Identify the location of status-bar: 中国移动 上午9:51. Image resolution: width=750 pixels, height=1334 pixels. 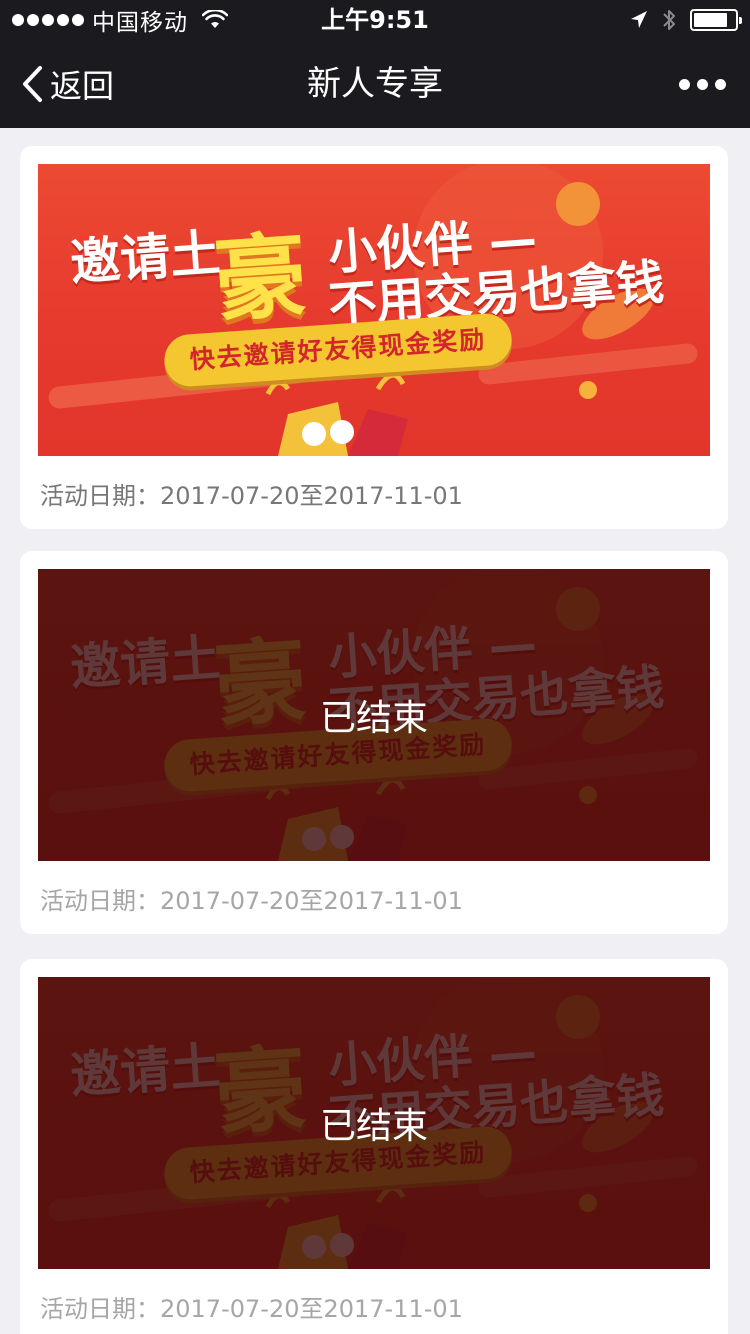
(375, 20).